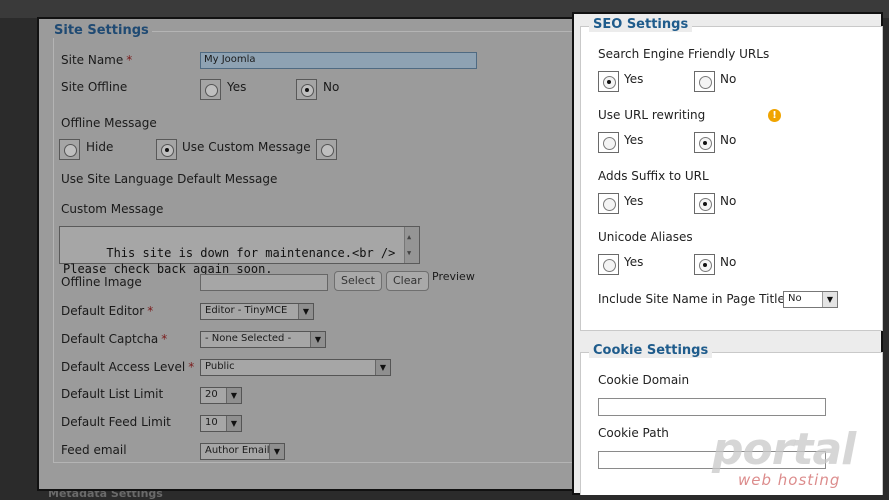 The width and height of the screenshot is (889, 500). Describe the element at coordinates (774, 115) in the screenshot. I see `warning-icon: !` at that location.